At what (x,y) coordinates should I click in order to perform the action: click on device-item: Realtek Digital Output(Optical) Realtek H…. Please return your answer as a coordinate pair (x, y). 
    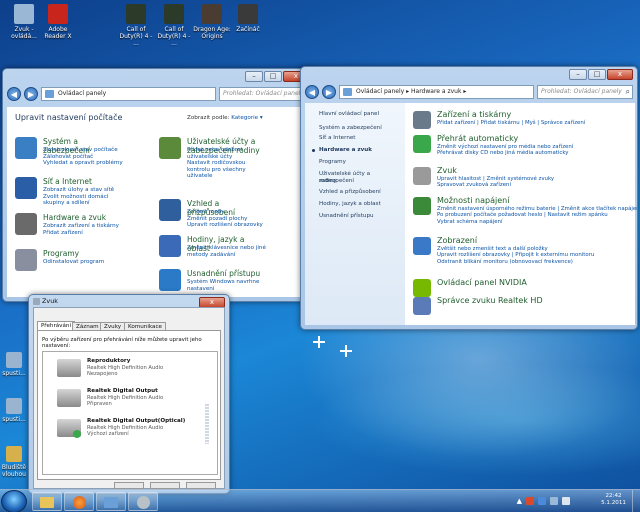
    Looking at the image, I should click on (137, 429).